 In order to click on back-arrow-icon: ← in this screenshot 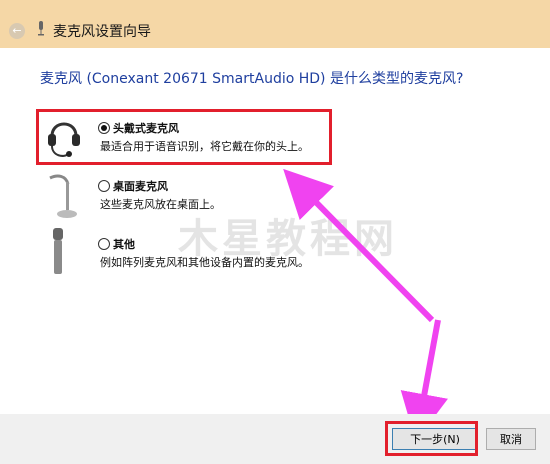, I will do `click(17, 31)`.